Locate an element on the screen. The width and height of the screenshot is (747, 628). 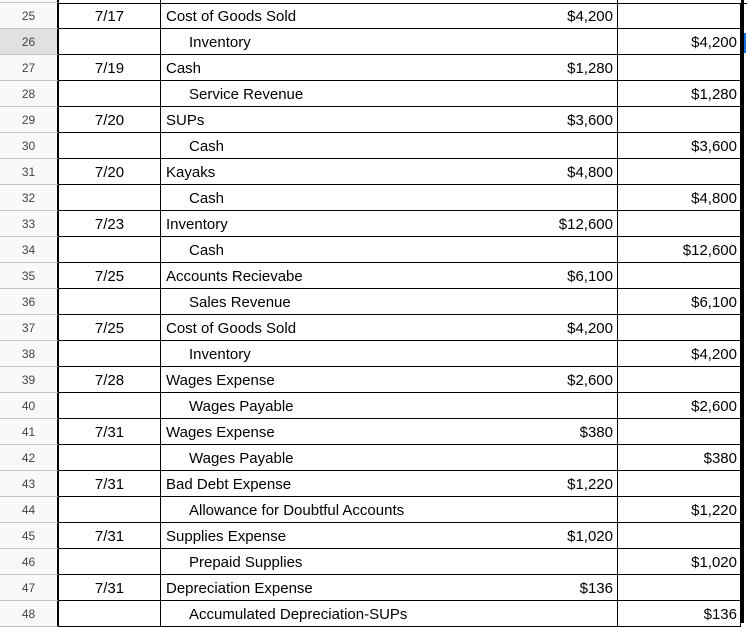
row-header: 37 is located at coordinates (29, 328).